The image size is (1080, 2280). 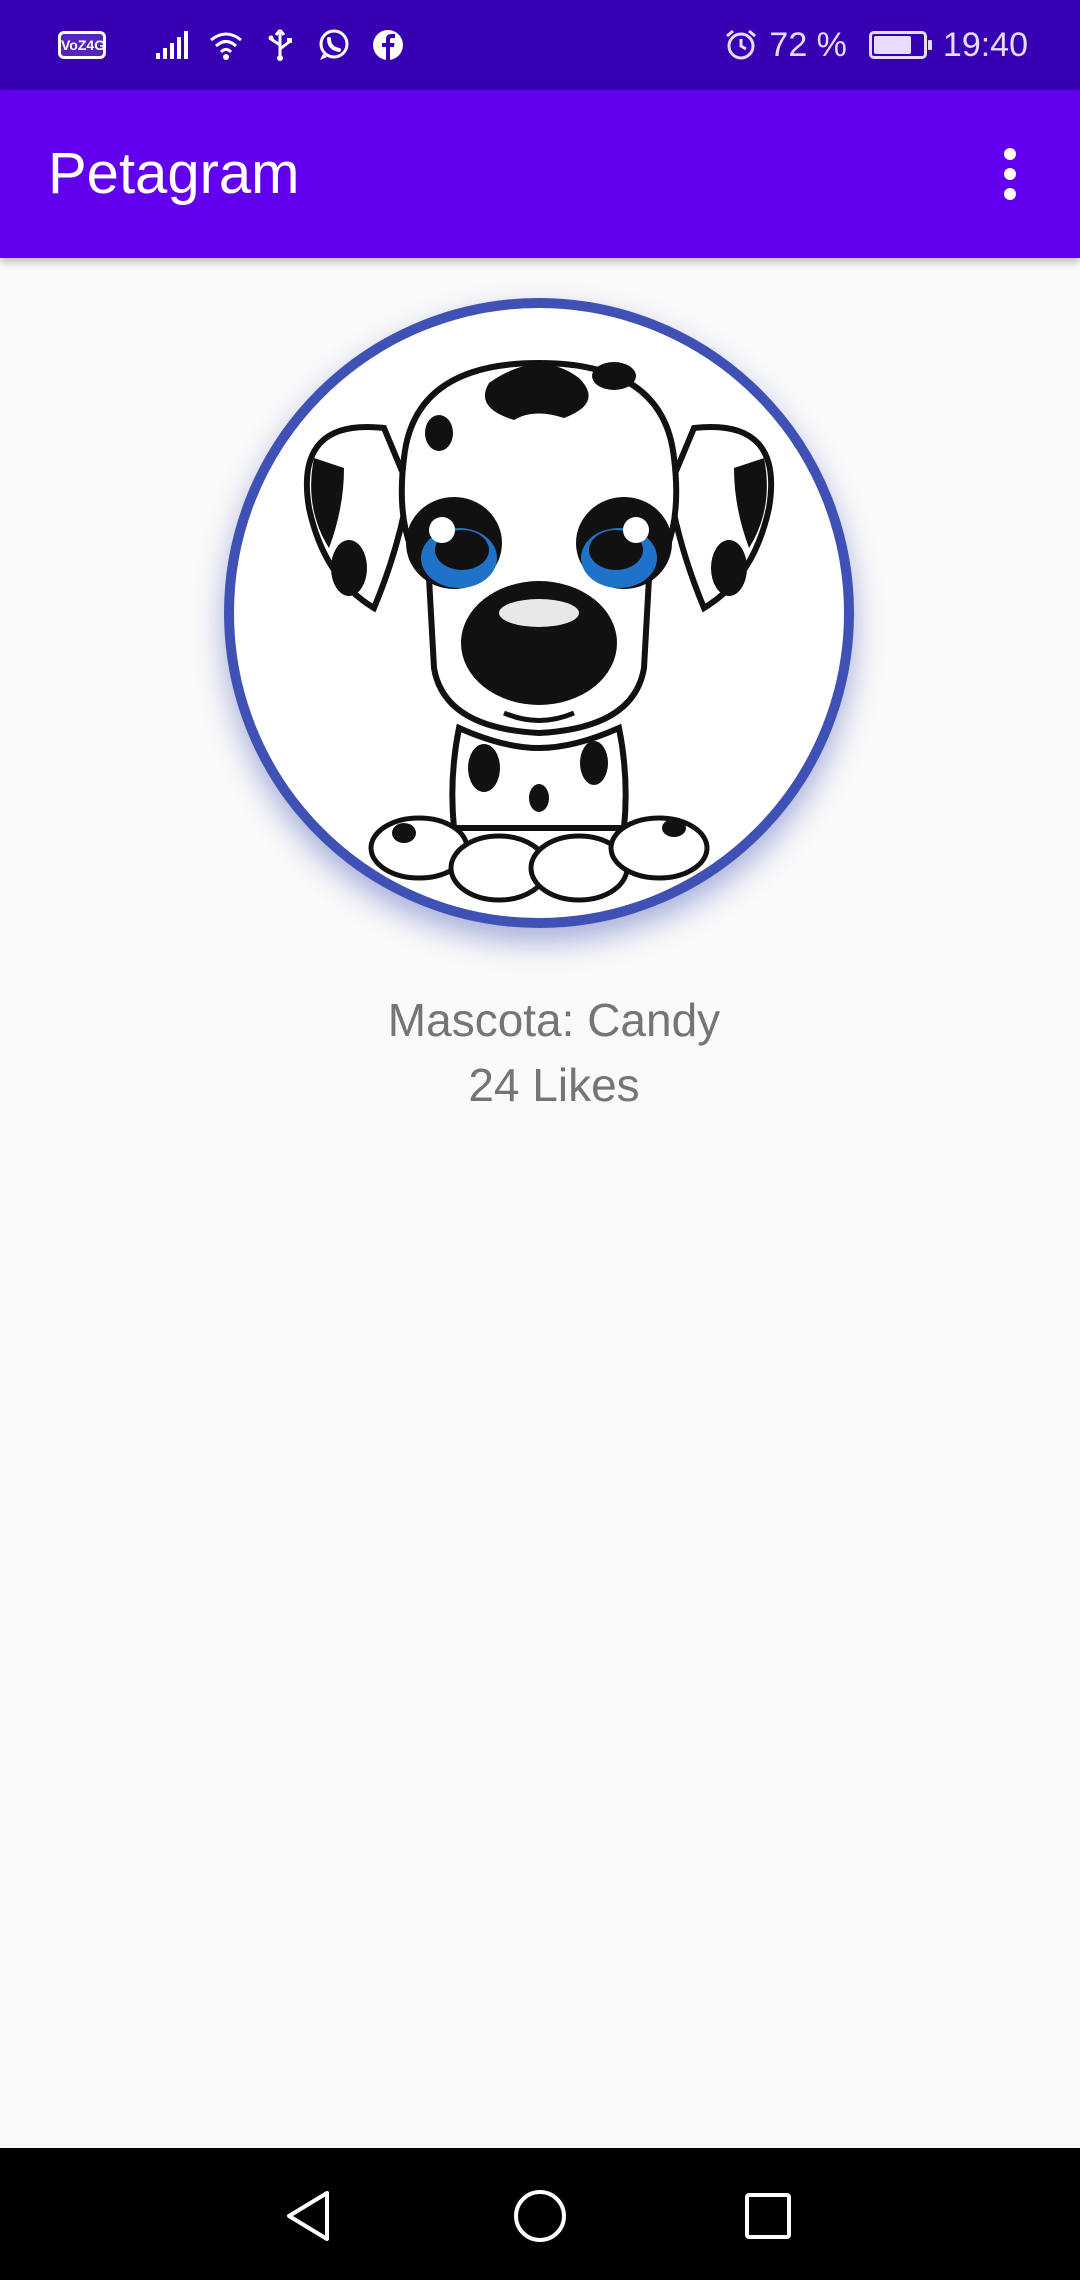 I want to click on home-button, so click(x=540, y=2216).